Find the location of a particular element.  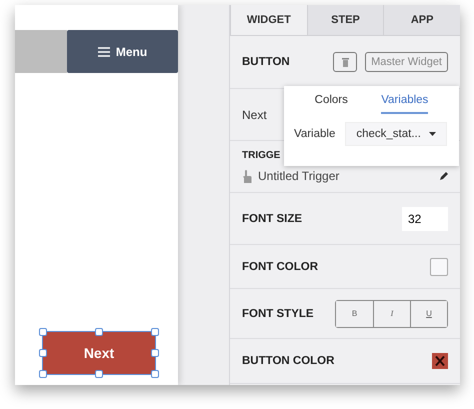

button-color-label: BUTTON COLOR is located at coordinates (288, 361).